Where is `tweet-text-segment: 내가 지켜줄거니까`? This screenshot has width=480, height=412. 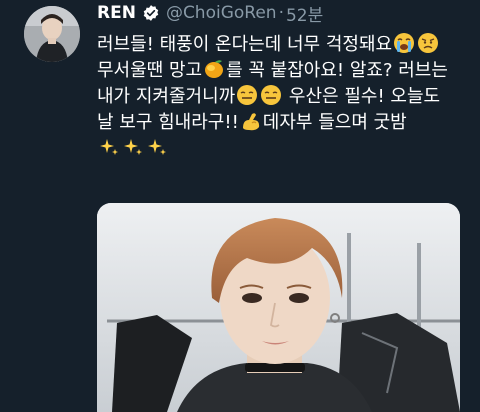 tweet-text-segment: 내가 지켜줄거니까 is located at coordinates (166, 96).